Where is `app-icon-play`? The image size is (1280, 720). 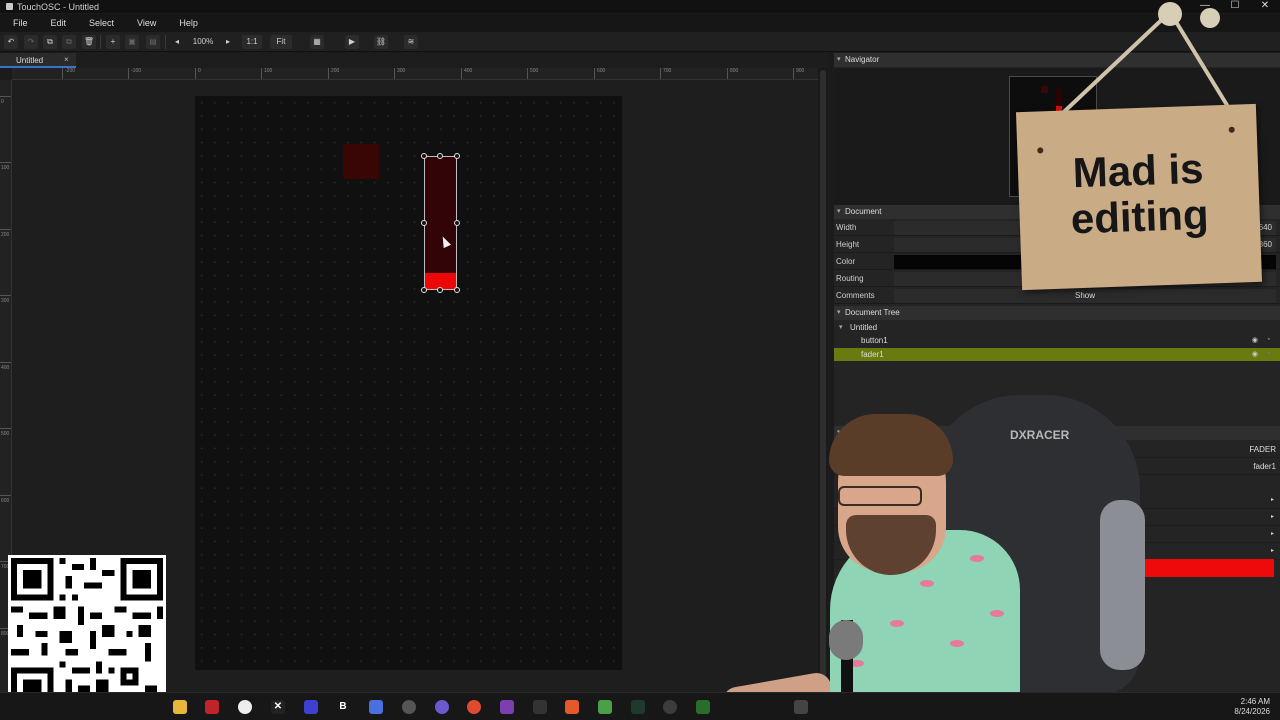
app-icon-play is located at coordinates (703, 707).